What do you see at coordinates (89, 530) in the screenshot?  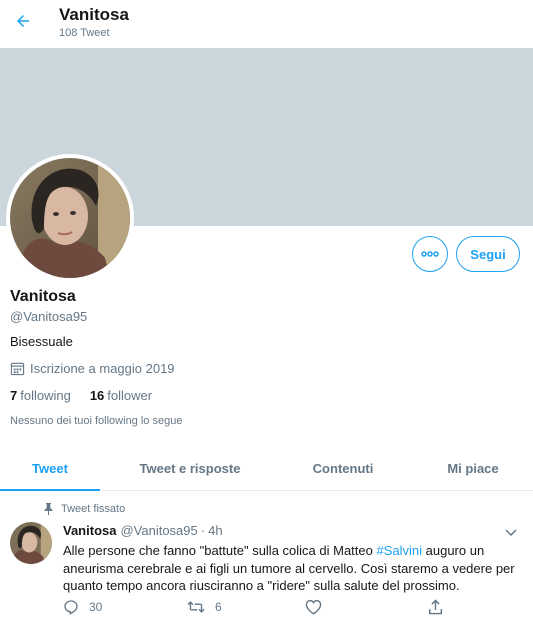 I see `tweet-author-name: Vanitosa` at bounding box center [89, 530].